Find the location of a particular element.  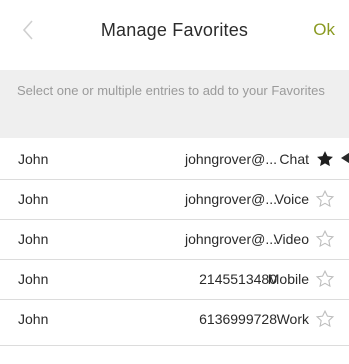

ok-button: Ok is located at coordinates (324, 30).